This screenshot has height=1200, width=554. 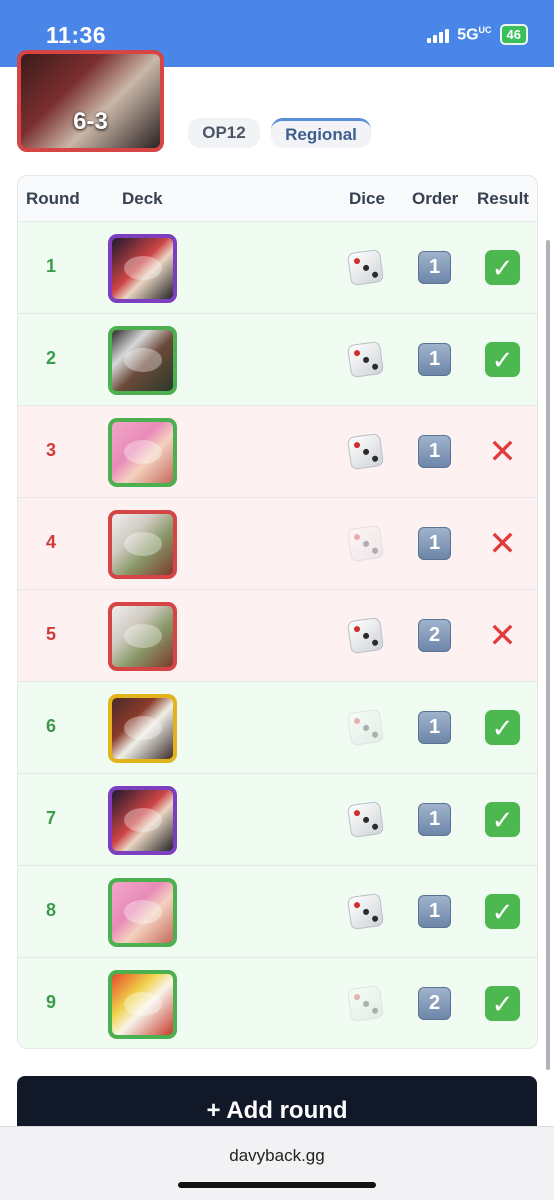 I want to click on table-row: 4 1 ✕, so click(x=277, y=544).